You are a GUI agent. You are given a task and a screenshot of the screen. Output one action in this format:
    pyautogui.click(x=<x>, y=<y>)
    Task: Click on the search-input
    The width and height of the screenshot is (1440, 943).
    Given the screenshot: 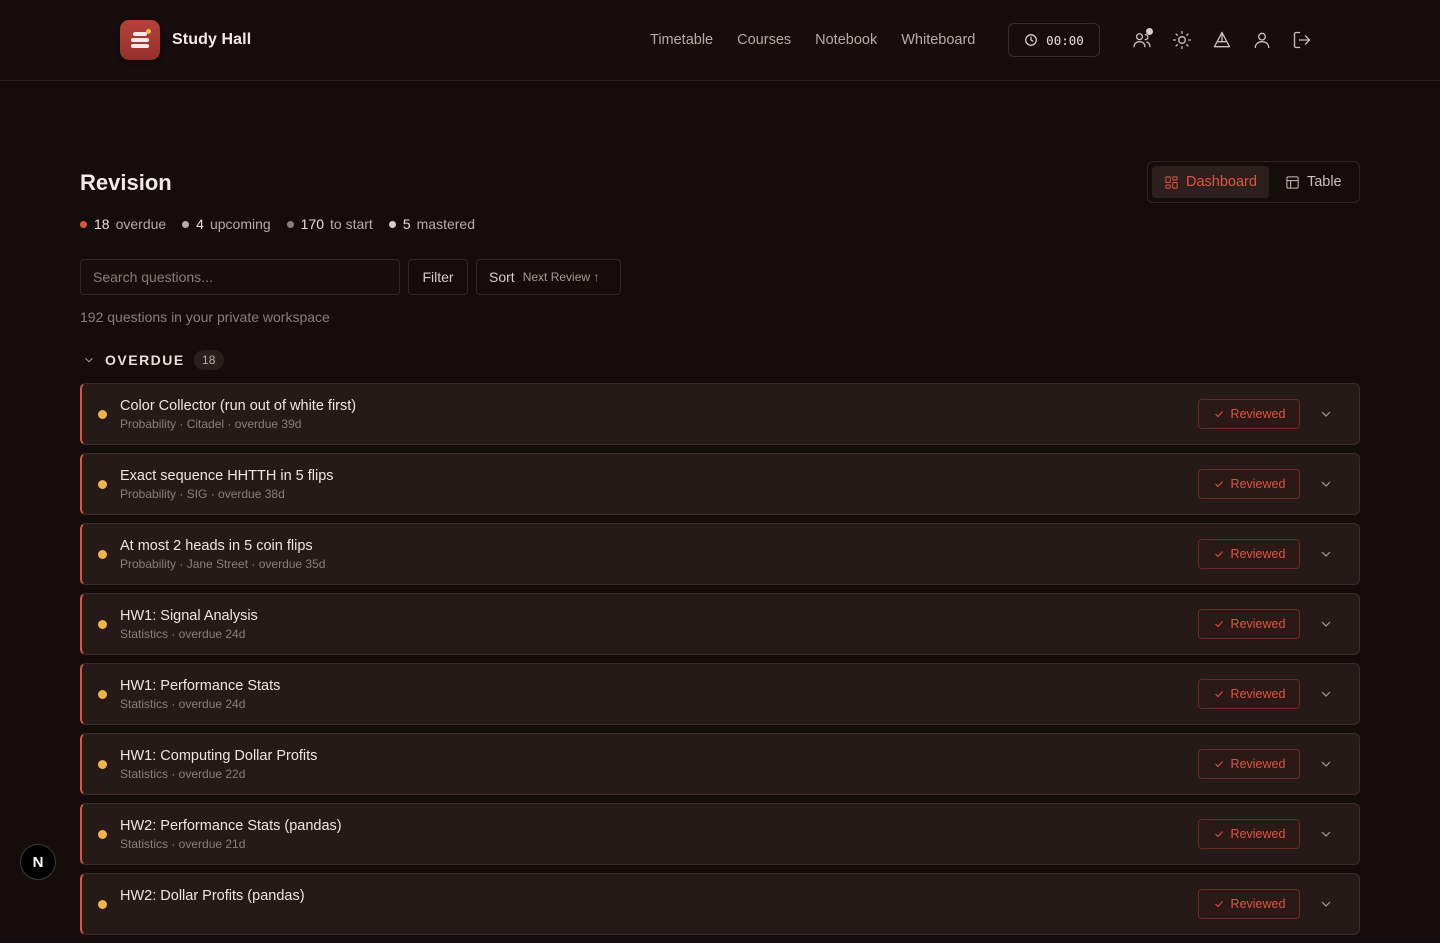 What is the action you would take?
    pyautogui.click(x=240, y=277)
    